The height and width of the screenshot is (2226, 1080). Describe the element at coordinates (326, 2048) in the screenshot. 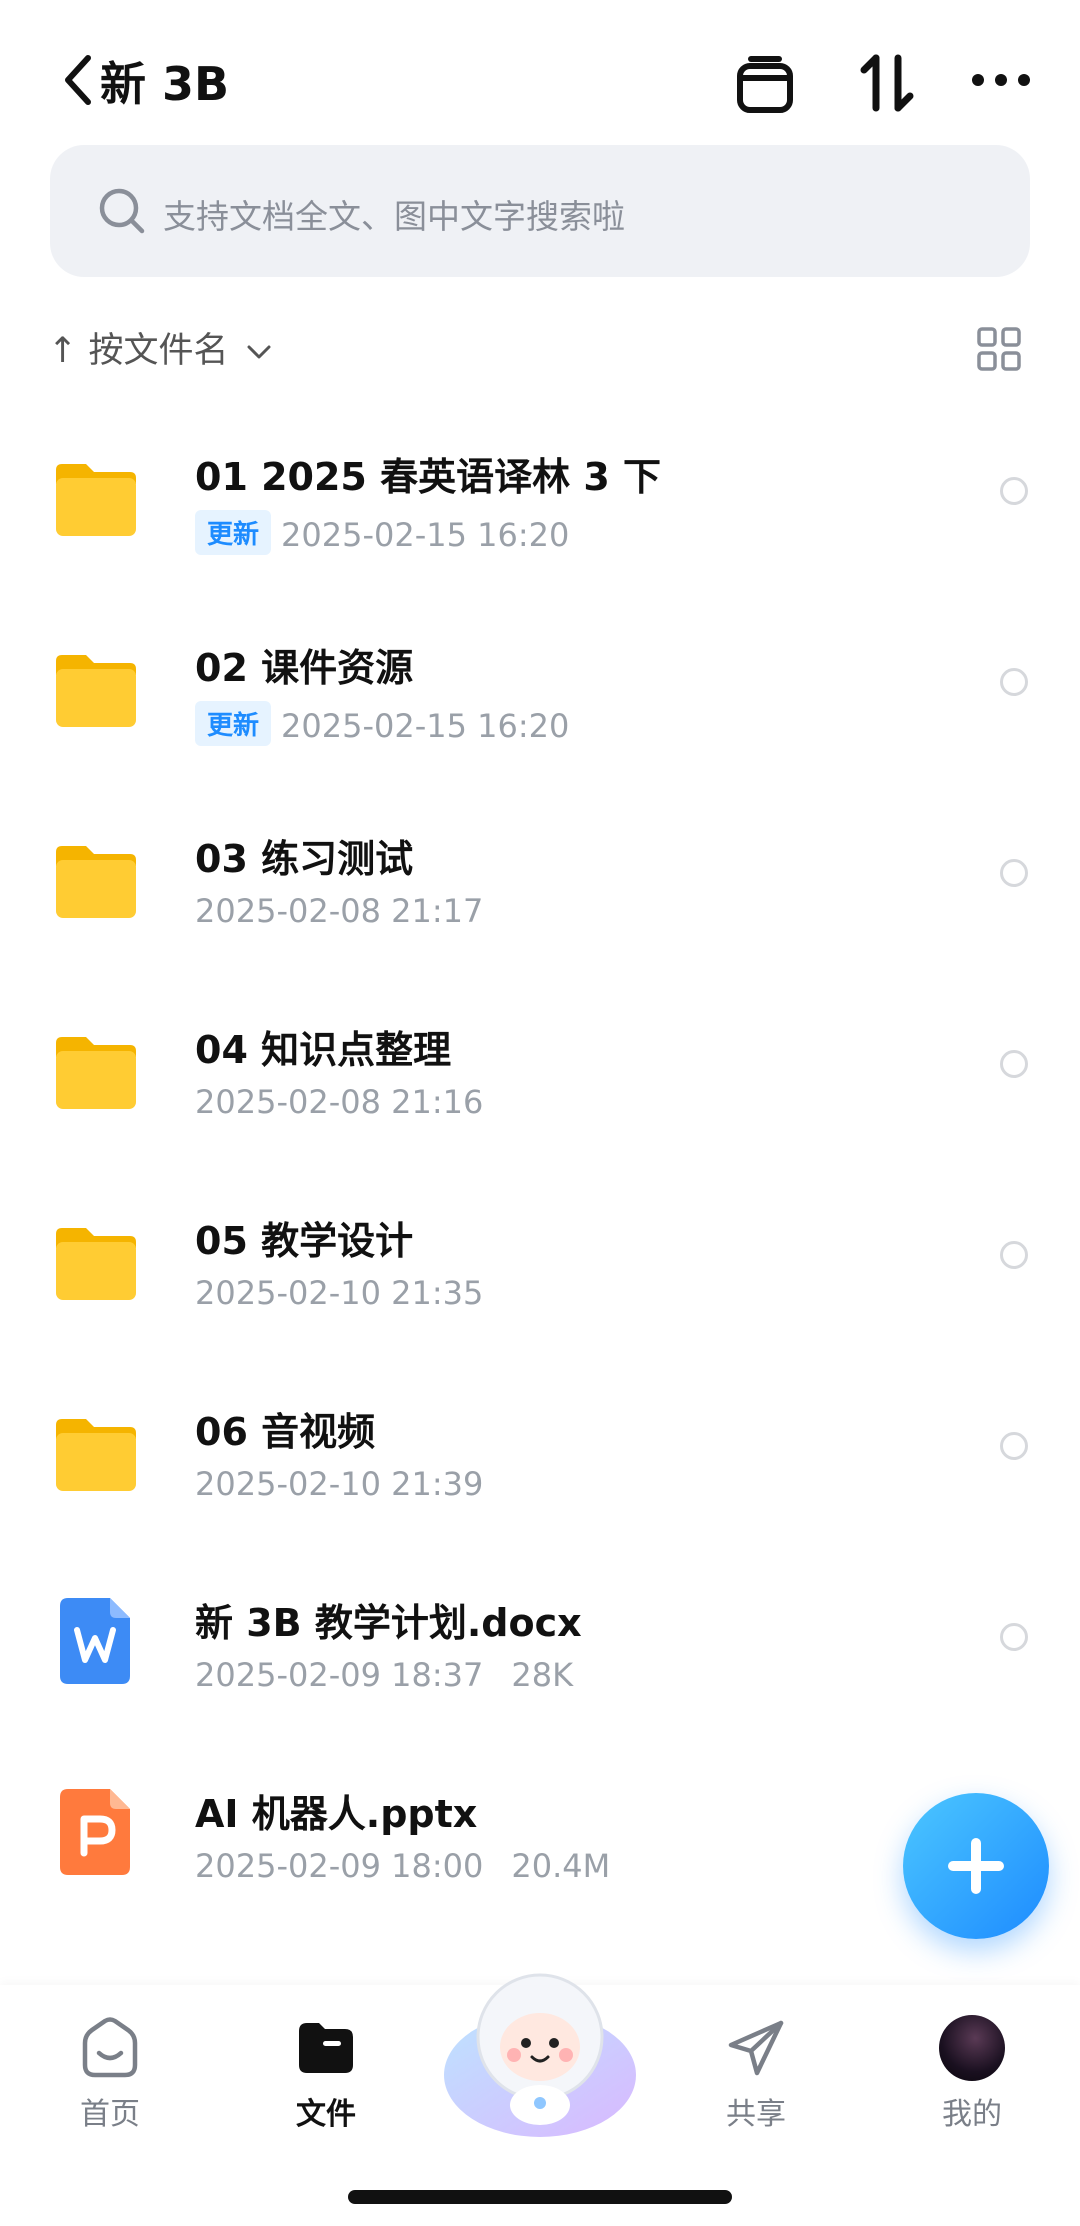

I see `folder-filled-icon` at that location.